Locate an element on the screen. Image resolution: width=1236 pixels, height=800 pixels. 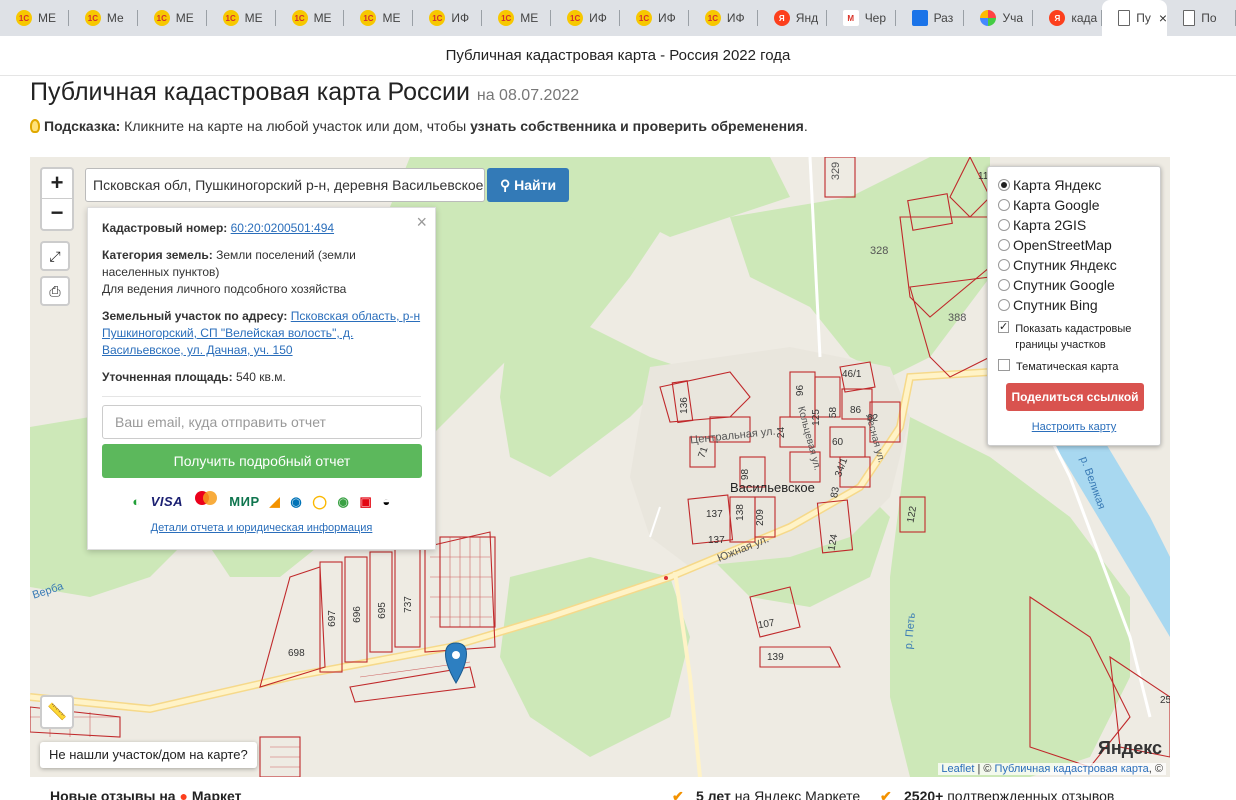
show-borders-option: ✓ Показать кадастровые границы участков is located at coordinates (1074, 337).